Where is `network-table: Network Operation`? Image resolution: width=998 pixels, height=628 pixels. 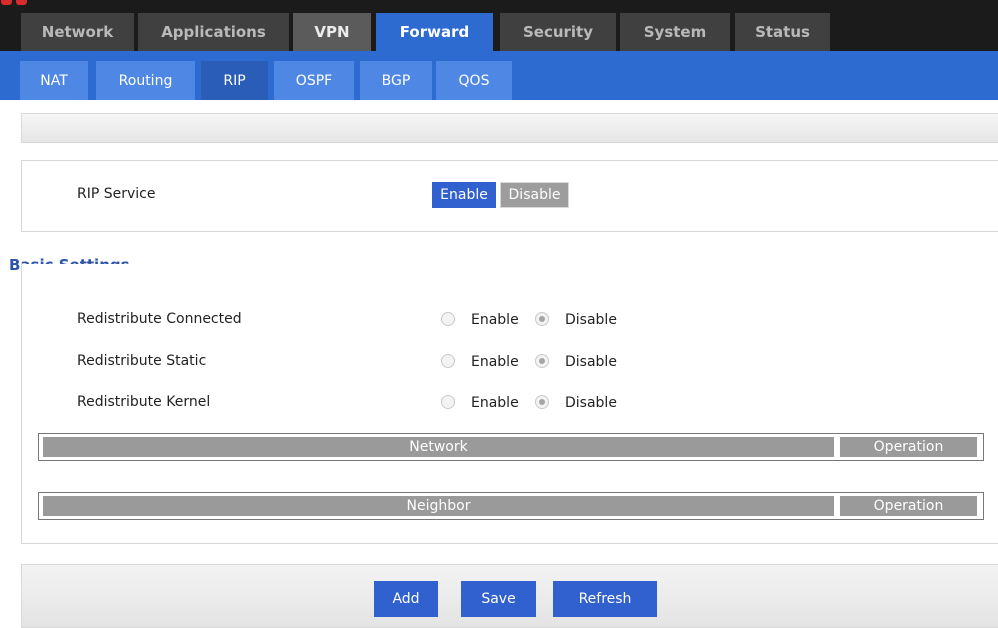
network-table: Network Operation is located at coordinates (511, 447).